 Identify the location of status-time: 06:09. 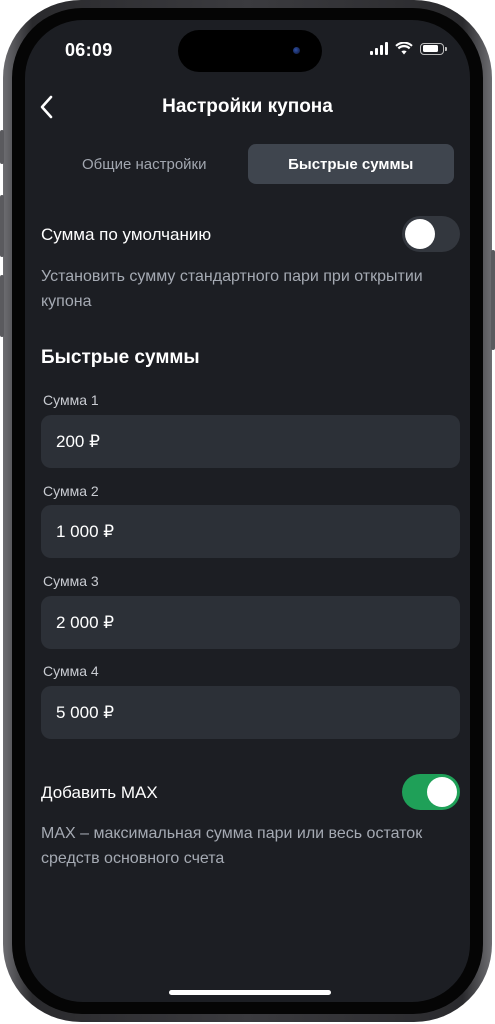
(89, 50).